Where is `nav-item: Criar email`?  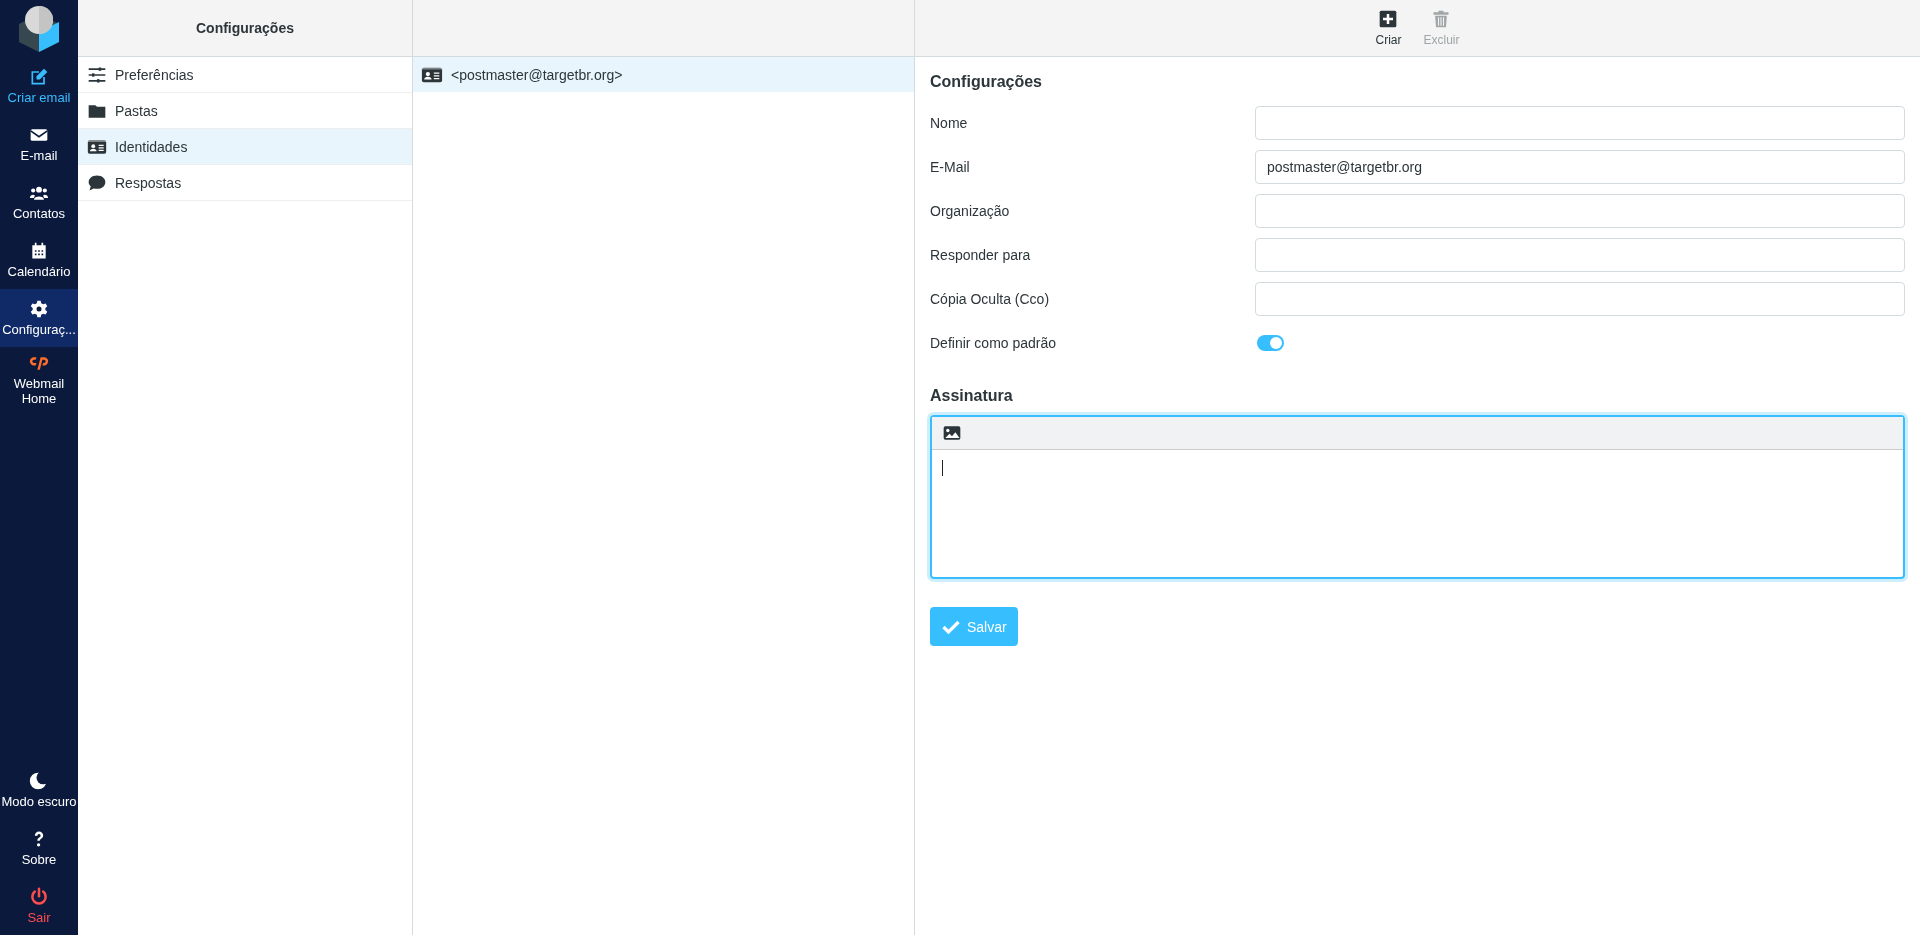
nav-item: Criar email is located at coordinates (39, 86).